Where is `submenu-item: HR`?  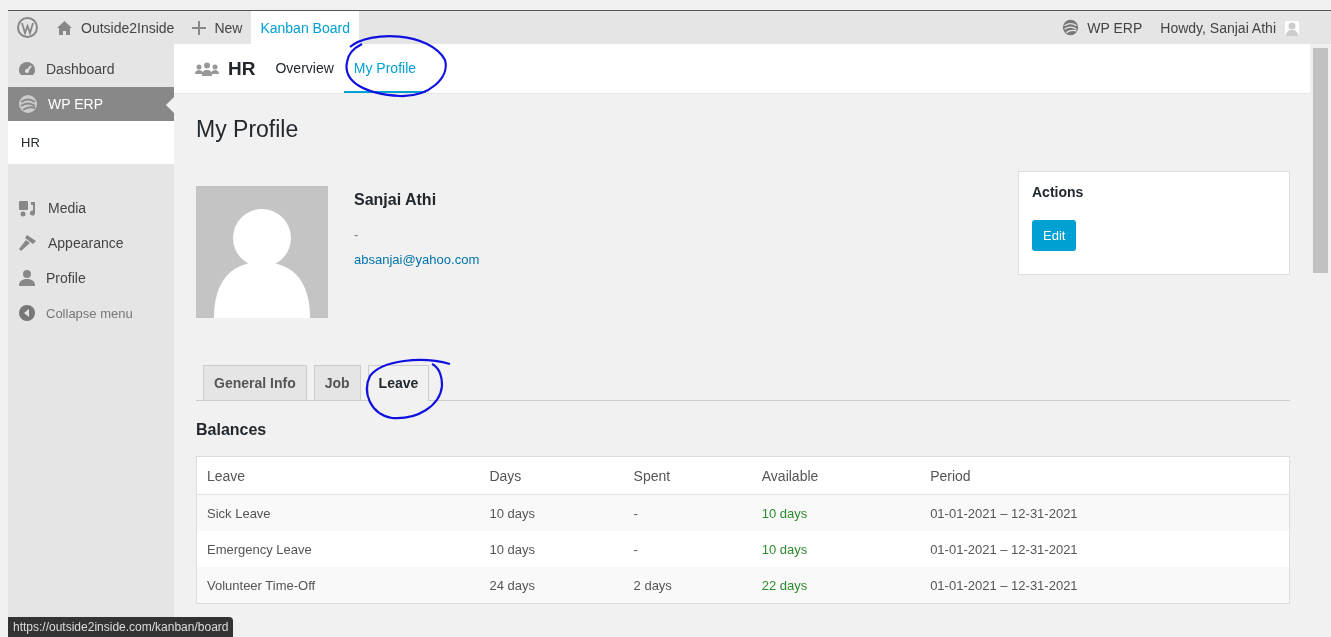 submenu-item: HR is located at coordinates (91, 142).